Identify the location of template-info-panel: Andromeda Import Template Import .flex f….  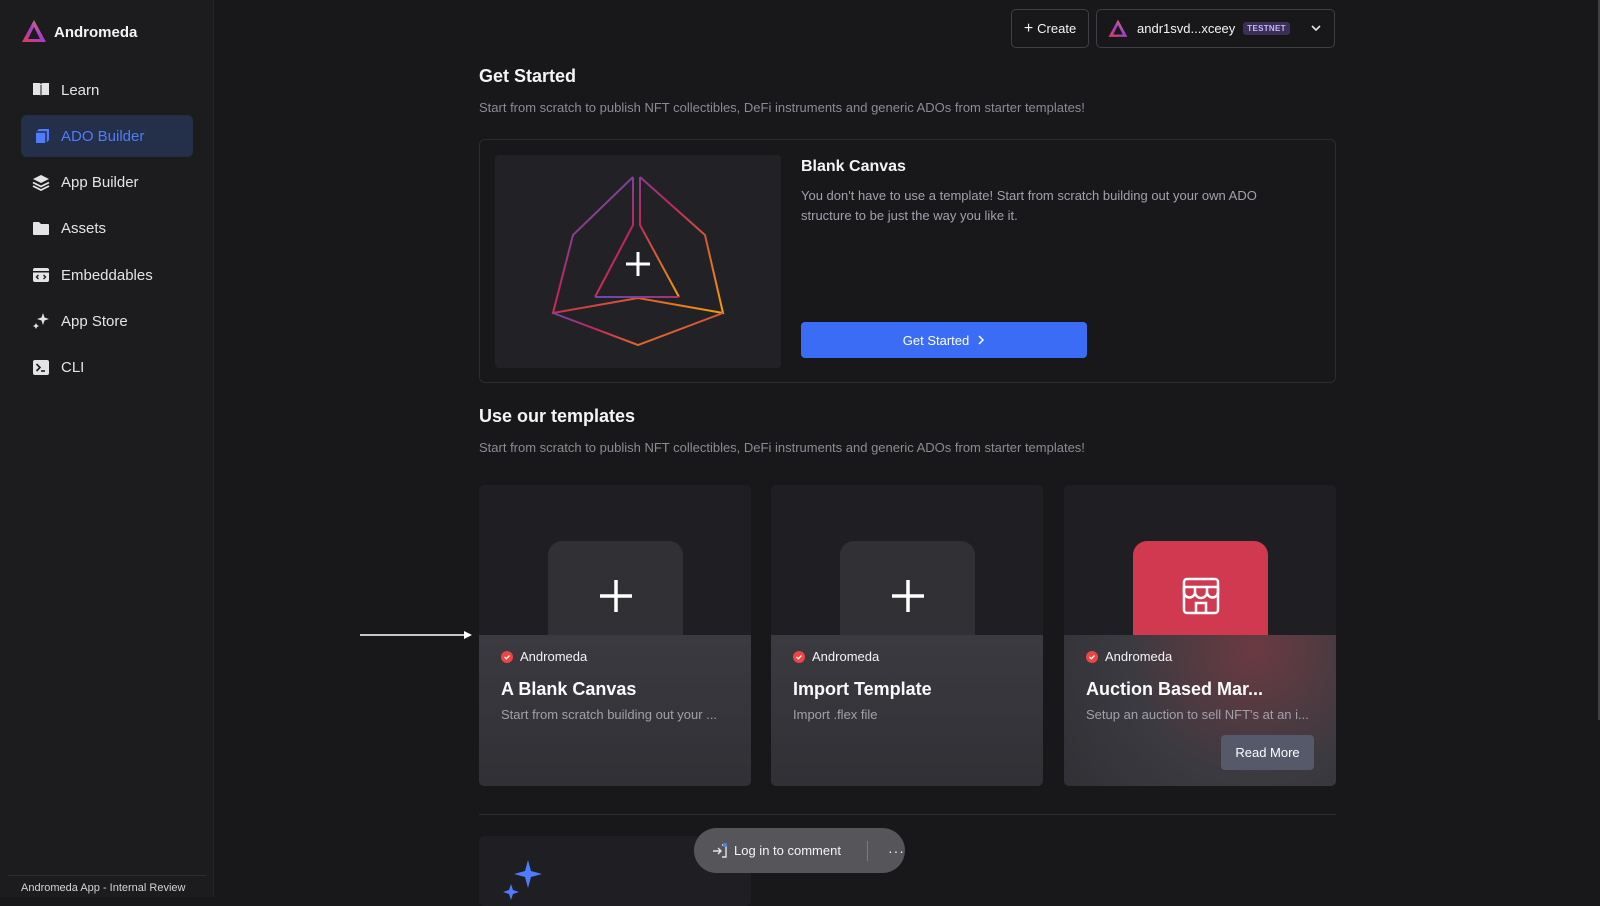
(907, 710).